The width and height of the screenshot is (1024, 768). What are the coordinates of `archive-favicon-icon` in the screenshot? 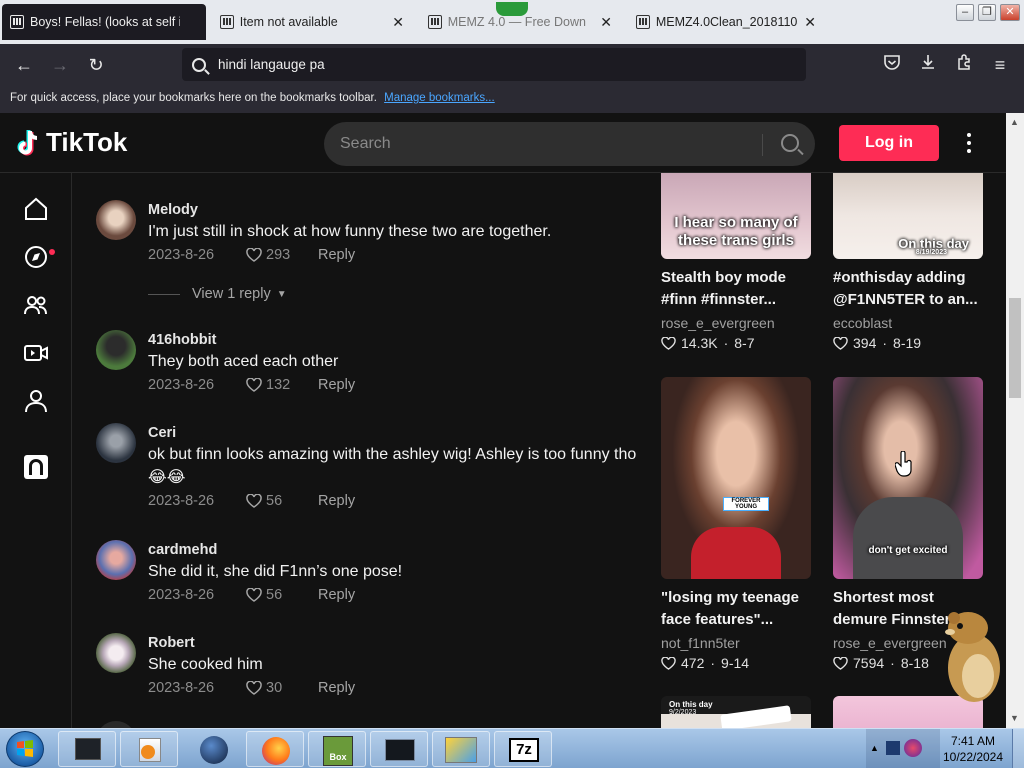 It's located at (435, 22).